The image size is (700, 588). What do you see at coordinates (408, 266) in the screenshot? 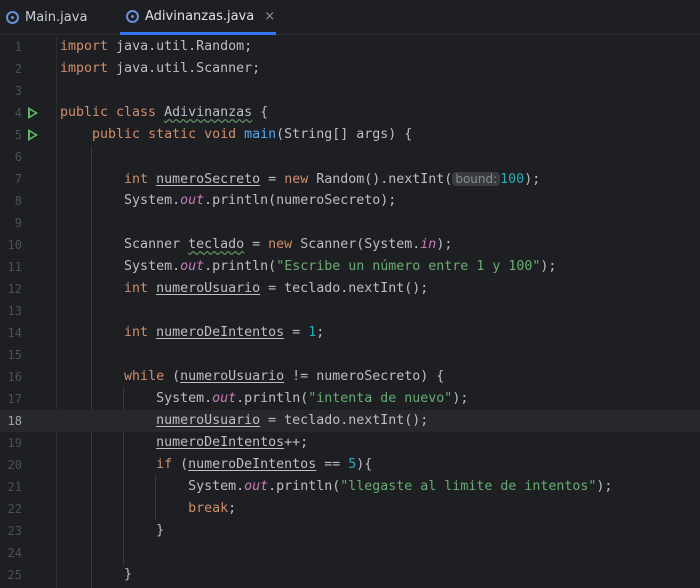
I see `string-literal: "Escribe un número entre 1 y 100"` at bounding box center [408, 266].